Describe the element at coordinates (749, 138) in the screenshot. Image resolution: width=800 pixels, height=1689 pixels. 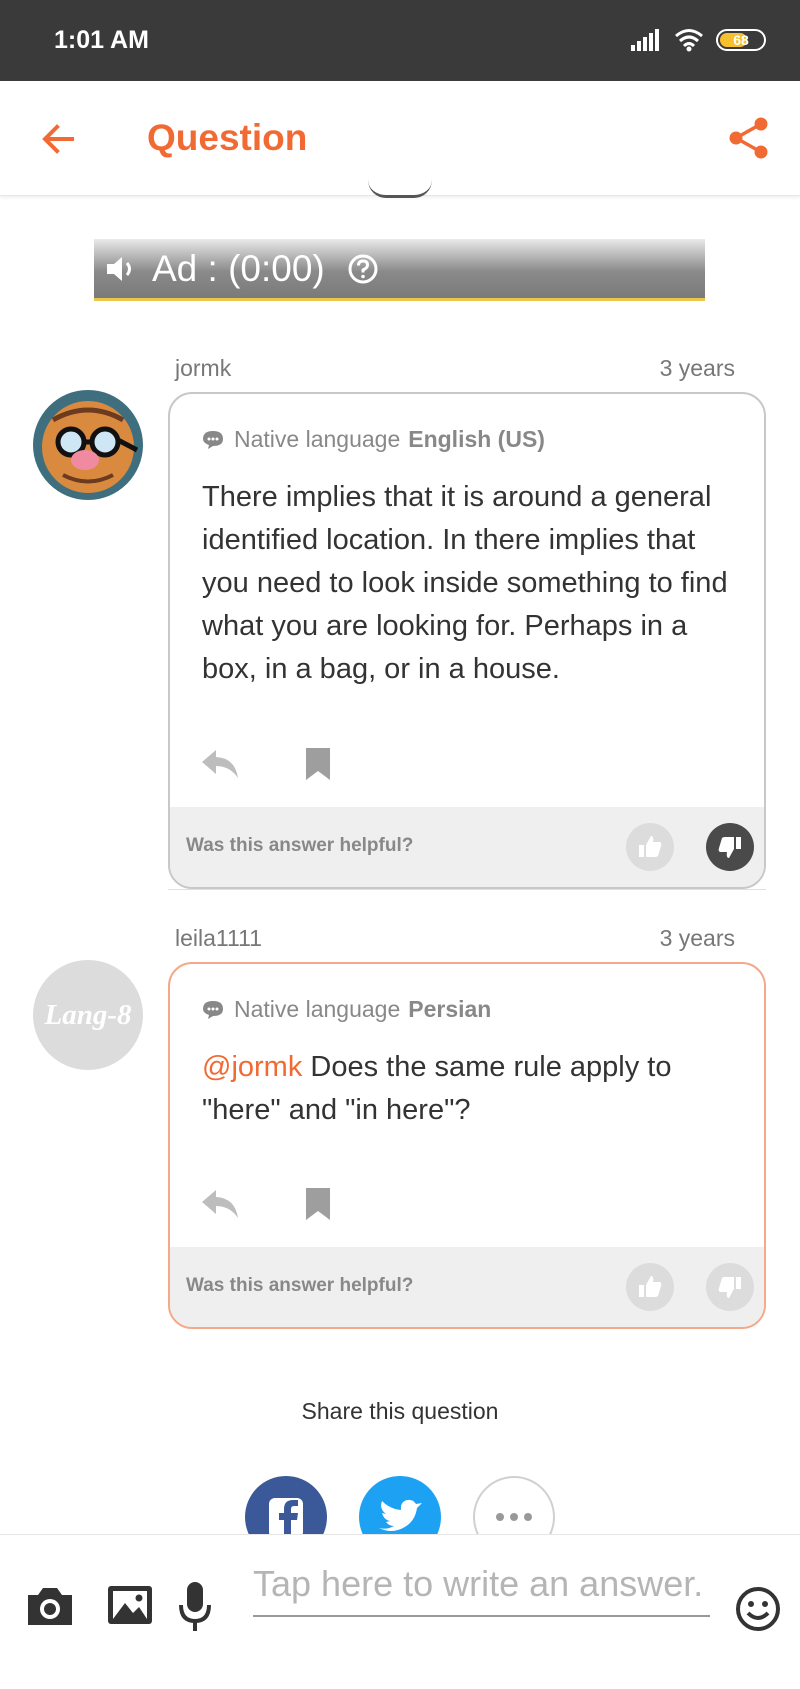
I see `share-icon` at that location.